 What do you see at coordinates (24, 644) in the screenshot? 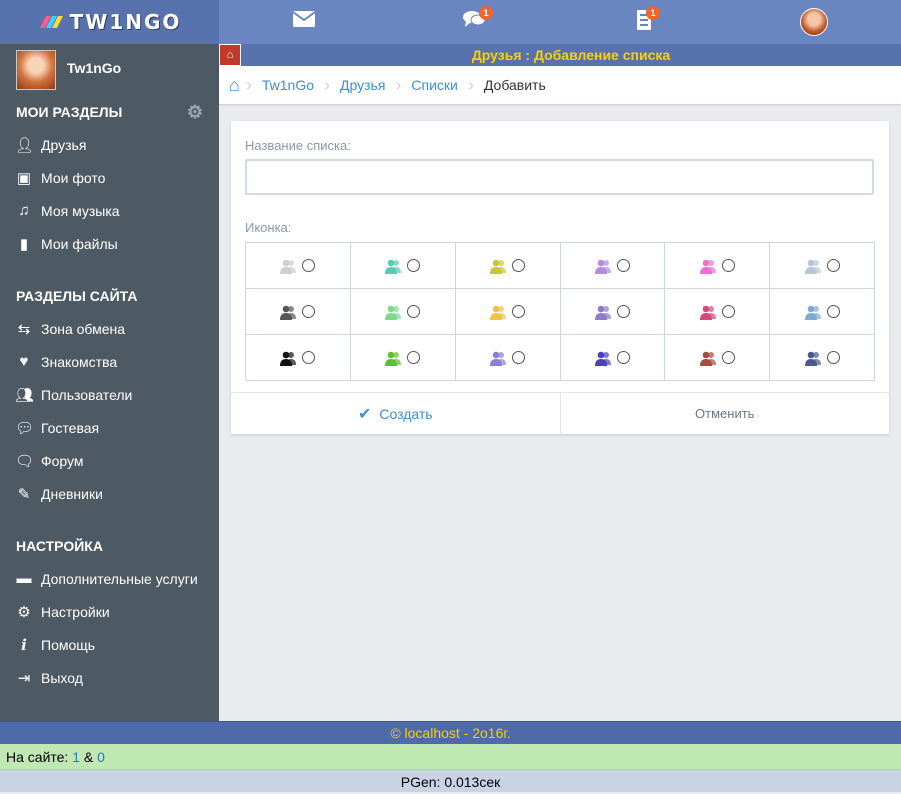
I see `info-icon: i` at bounding box center [24, 644].